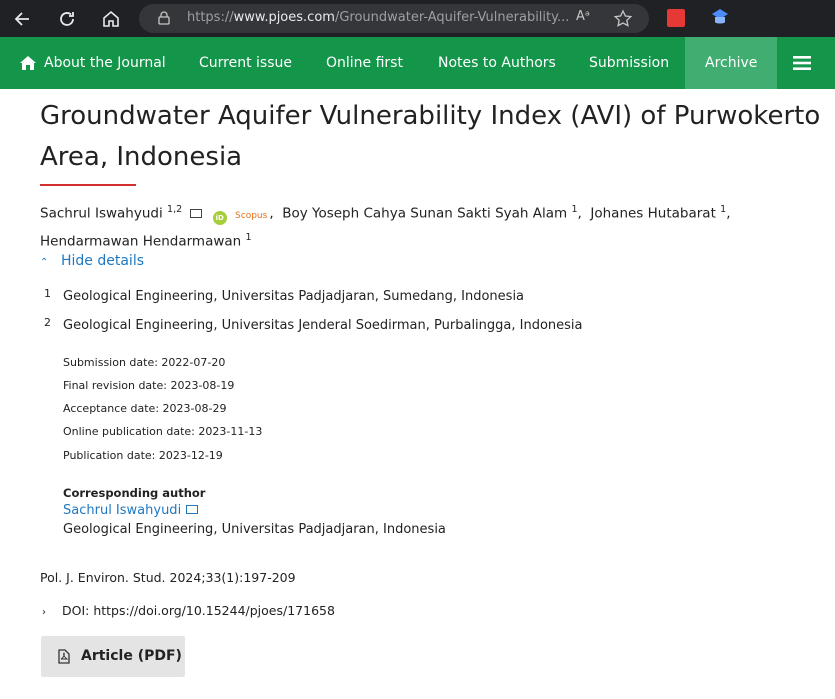 The image size is (835, 699). I want to click on bookmark-star-icon, so click(623, 19).